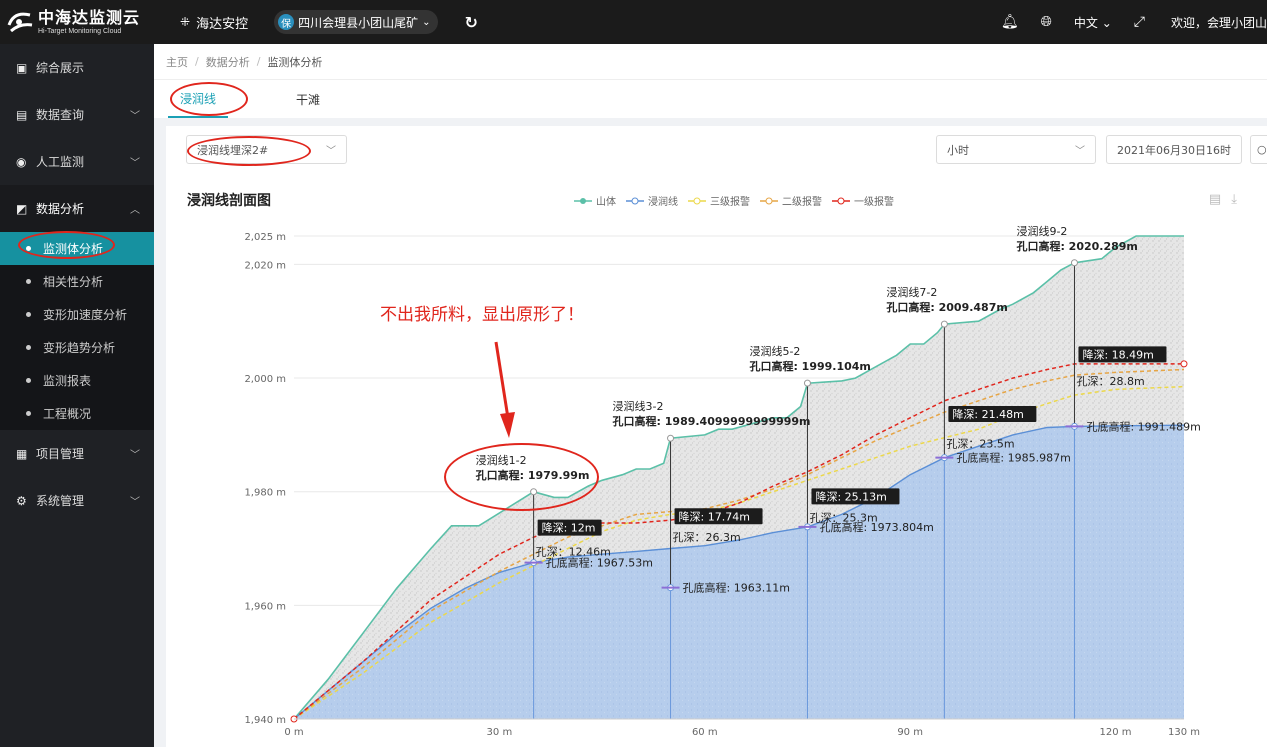 The width and height of the screenshot is (1267, 747). What do you see at coordinates (265, 265) in the screenshot?
I see `y-tick-label: 2,020 m` at bounding box center [265, 265].